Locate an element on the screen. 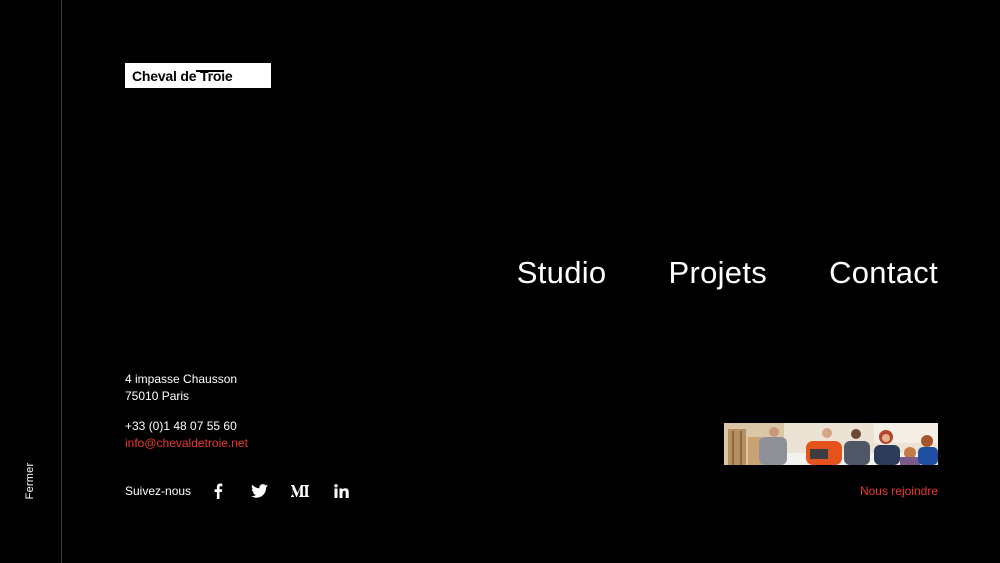  phone-link: +33 (0)1 48 07 55 60 is located at coordinates (186, 426).